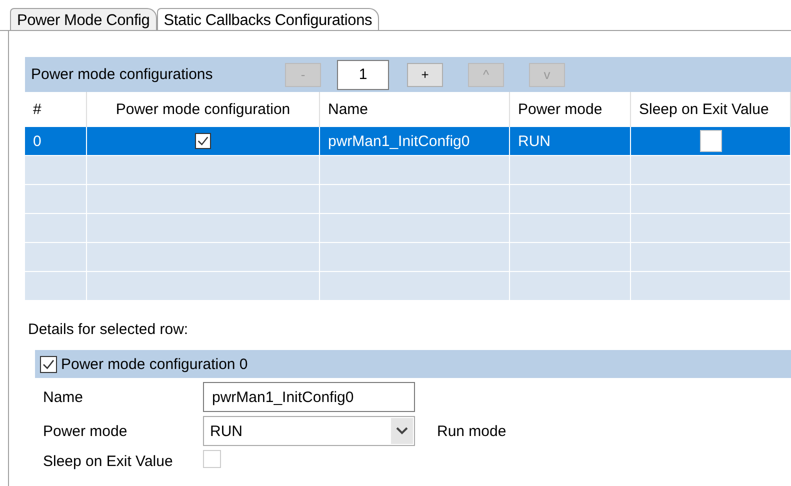 This screenshot has width=791, height=486. Describe the element at coordinates (425, 74) in the screenshot. I see `add-button: +` at that location.